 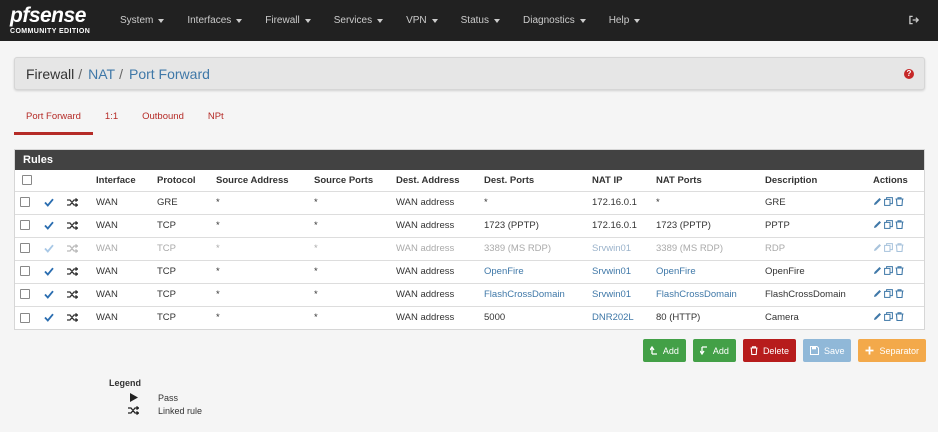 I want to click on breadcrumb-firewall: Firewall, so click(x=50, y=73).